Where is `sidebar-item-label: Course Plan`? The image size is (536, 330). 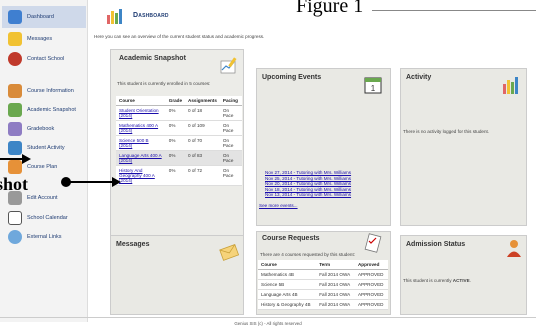 sidebar-item-label: Course Plan is located at coordinates (42, 167).